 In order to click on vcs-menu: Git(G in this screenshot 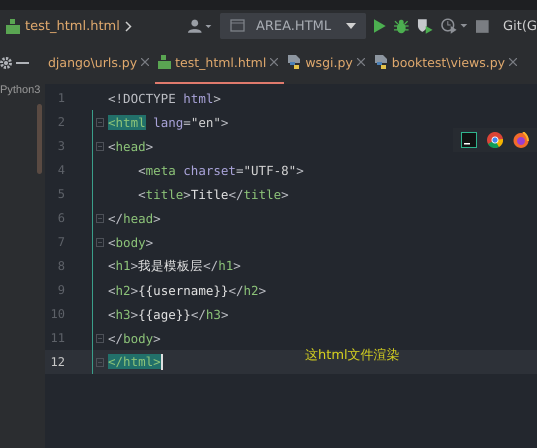, I will do `click(520, 26)`.